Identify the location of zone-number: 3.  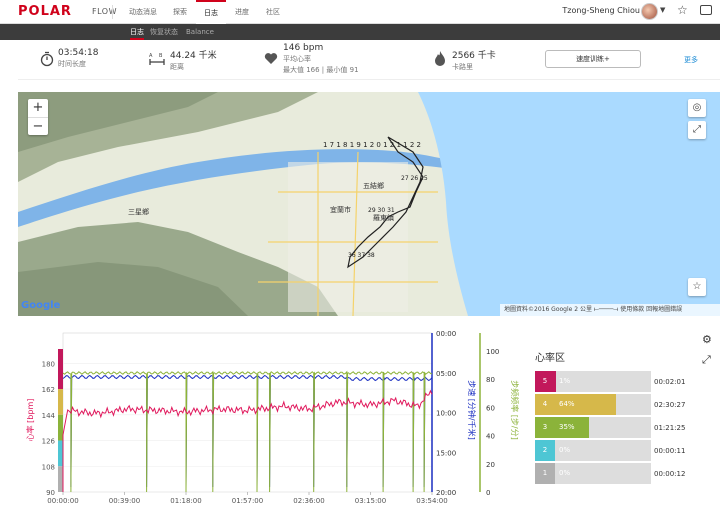
(545, 427).